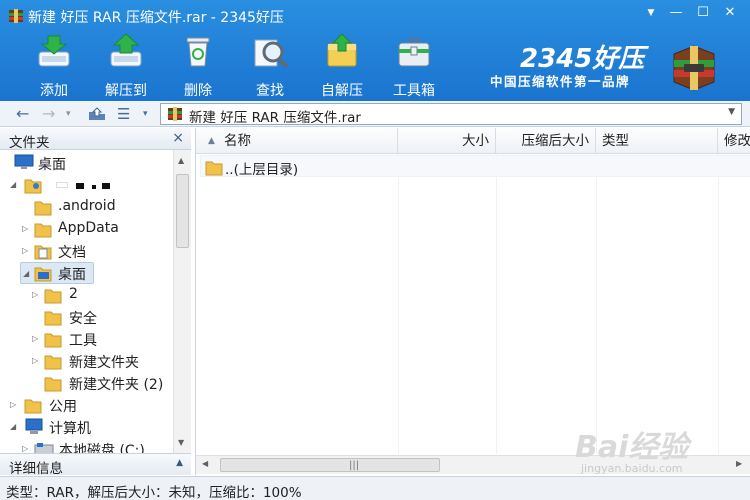  Describe the element at coordinates (271, 54) in the screenshot. I see `find-magnifier-icon` at that location.